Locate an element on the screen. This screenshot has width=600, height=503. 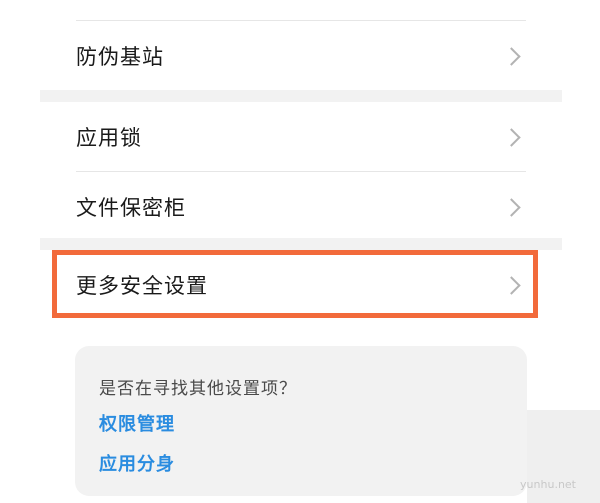
suggestion-question: 是否在寻找其他设置项？ is located at coordinates (198, 389).